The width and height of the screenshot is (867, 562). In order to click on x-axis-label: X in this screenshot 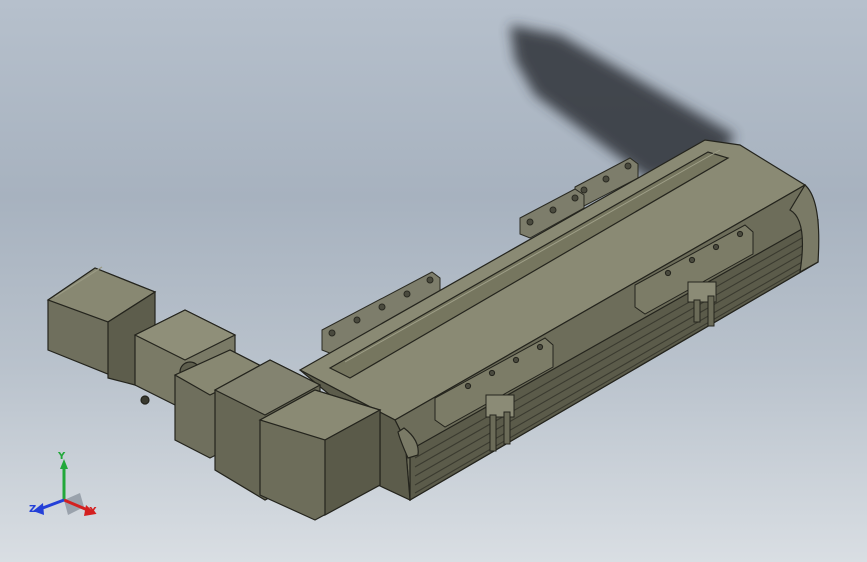, I will do `click(93, 511)`.